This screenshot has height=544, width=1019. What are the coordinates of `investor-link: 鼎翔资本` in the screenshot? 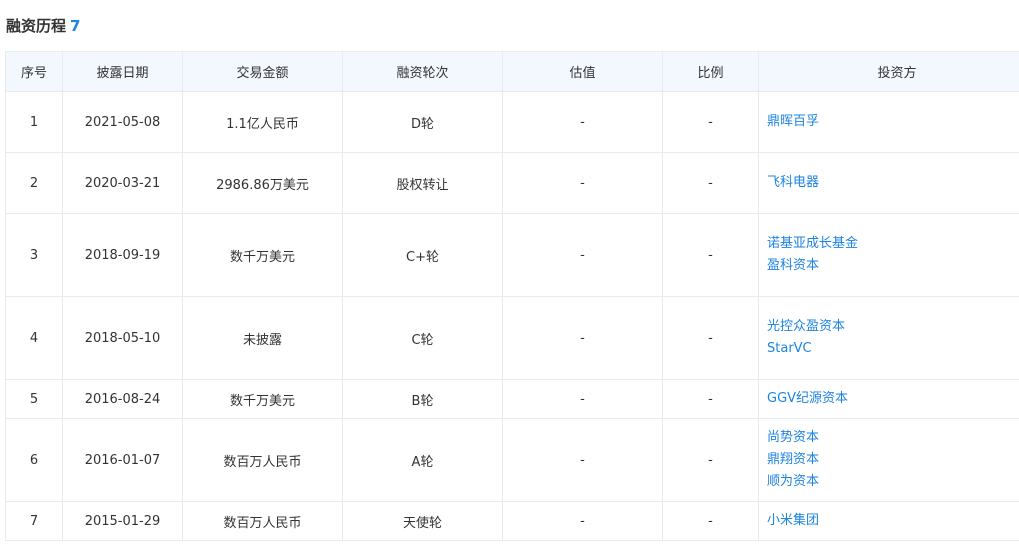 It's located at (893, 460).